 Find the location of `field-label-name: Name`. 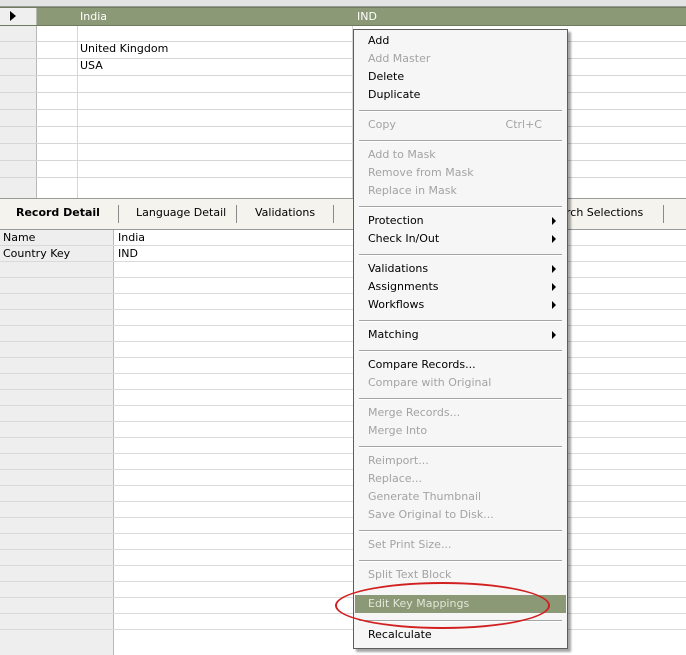

field-label-name: Name is located at coordinates (19, 237).